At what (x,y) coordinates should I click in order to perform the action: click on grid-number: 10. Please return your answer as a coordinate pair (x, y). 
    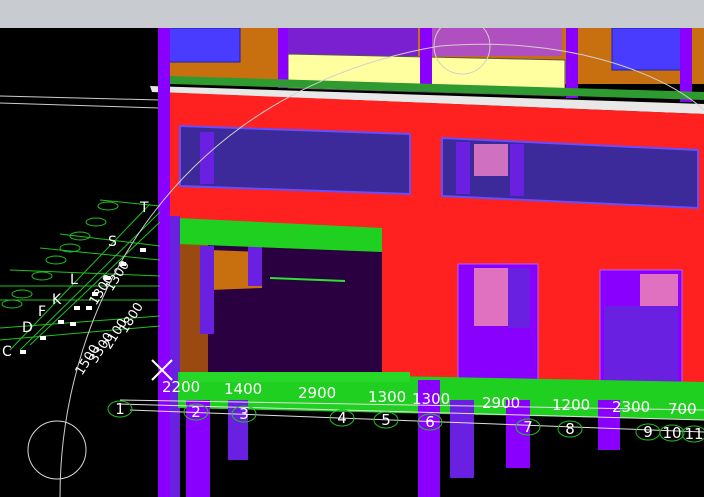
    Looking at the image, I should click on (671, 433).